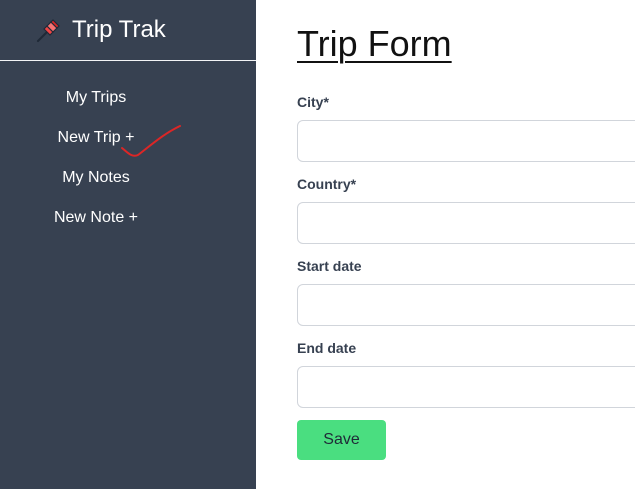 The image size is (635, 489). I want to click on city-input, so click(466, 141).